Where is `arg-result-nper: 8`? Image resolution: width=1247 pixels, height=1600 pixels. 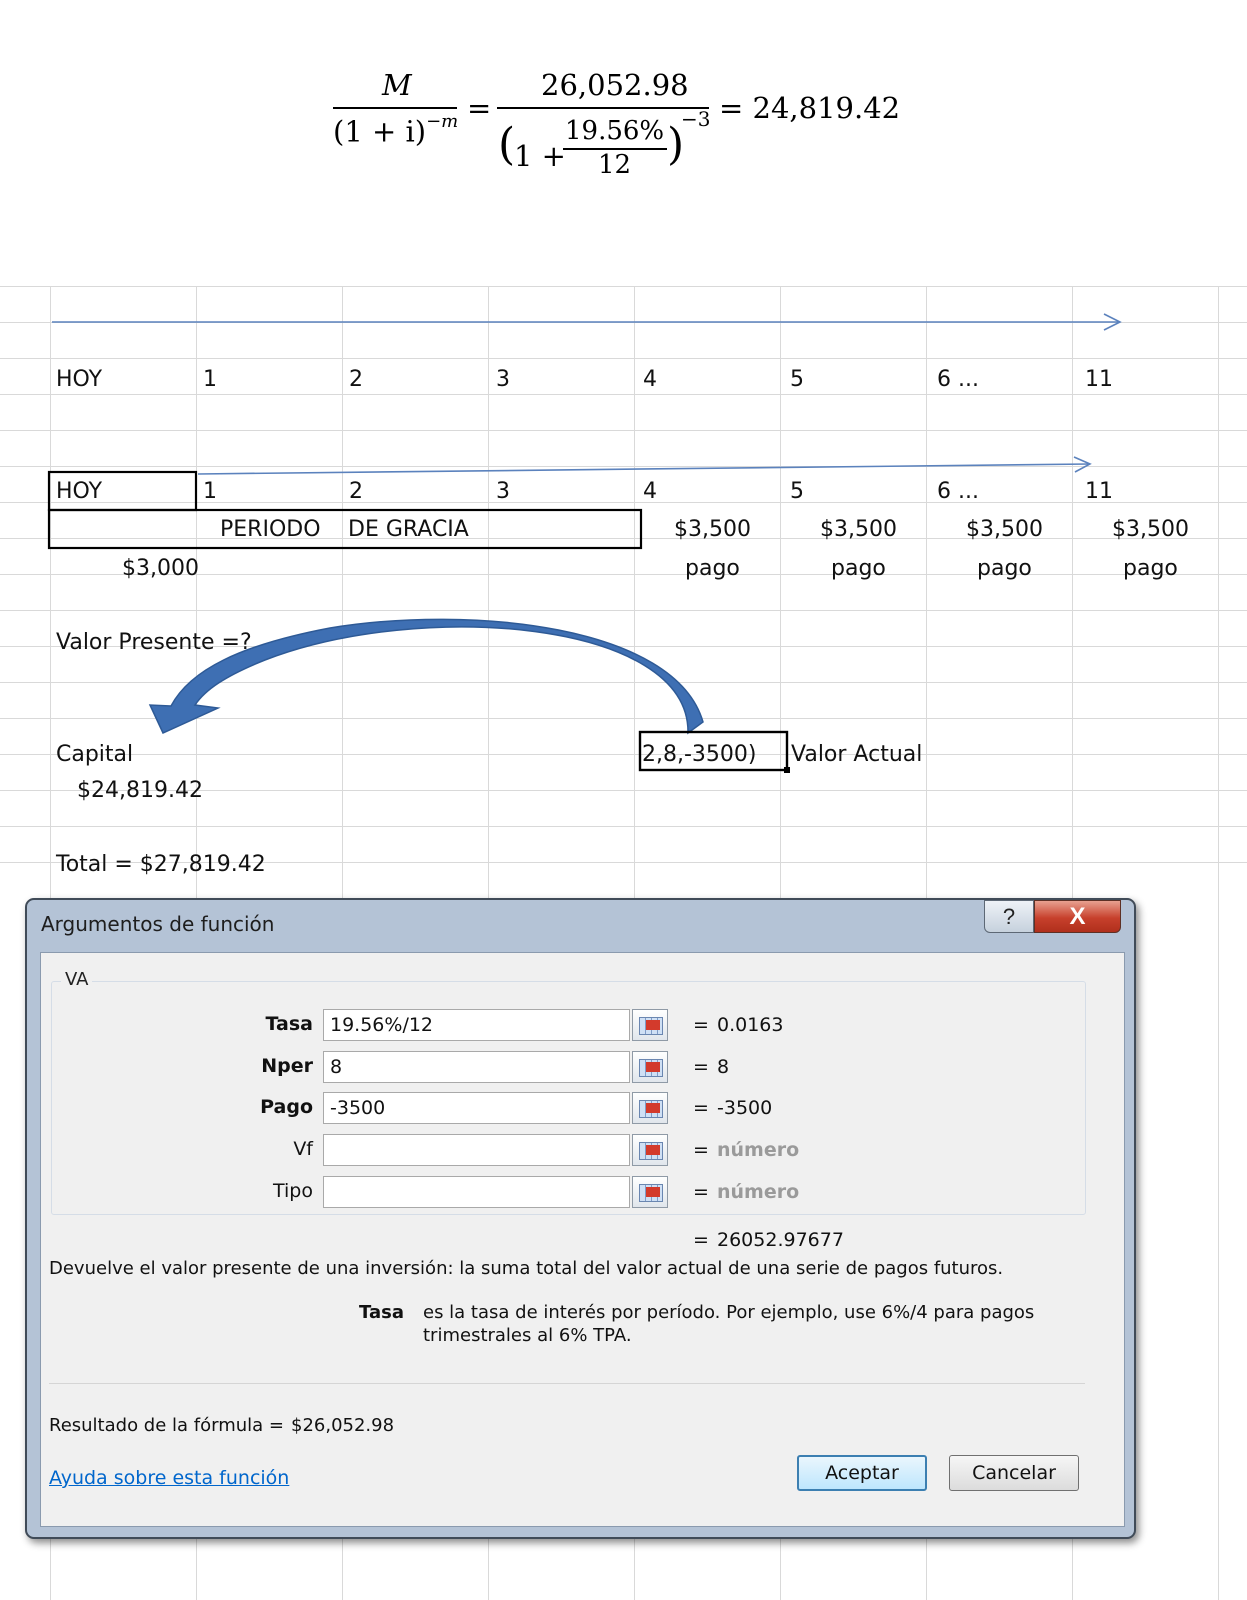
arg-result-nper: 8 is located at coordinates (723, 1067).